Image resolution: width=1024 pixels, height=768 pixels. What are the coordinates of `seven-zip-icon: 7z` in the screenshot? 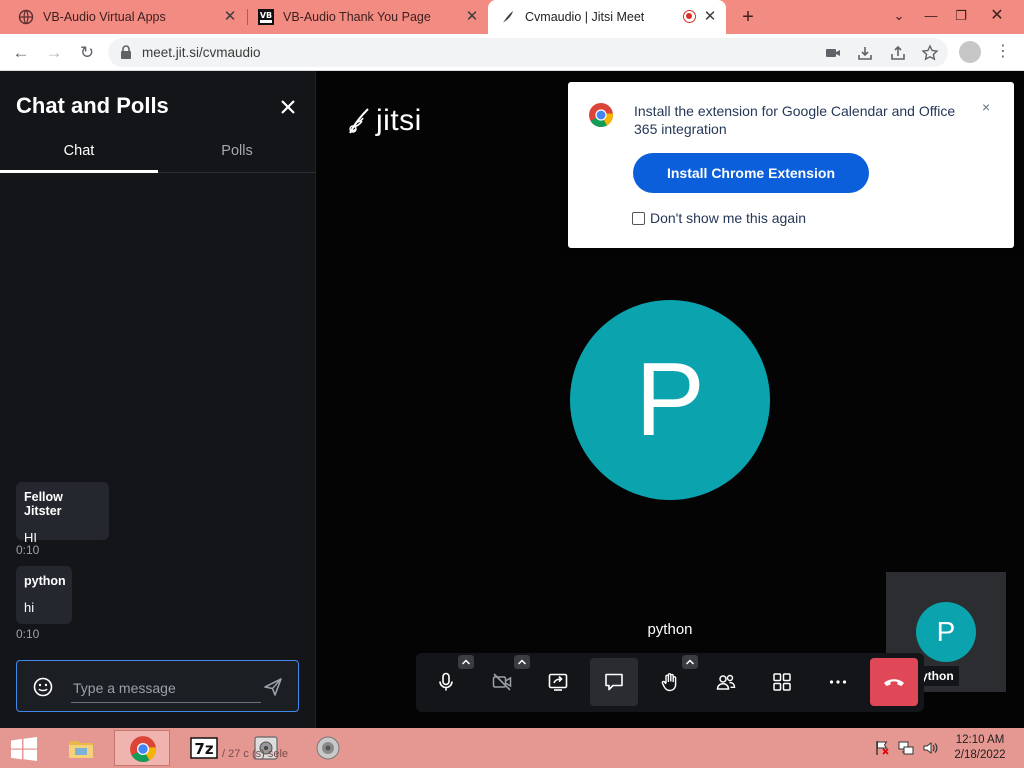 It's located at (204, 748).